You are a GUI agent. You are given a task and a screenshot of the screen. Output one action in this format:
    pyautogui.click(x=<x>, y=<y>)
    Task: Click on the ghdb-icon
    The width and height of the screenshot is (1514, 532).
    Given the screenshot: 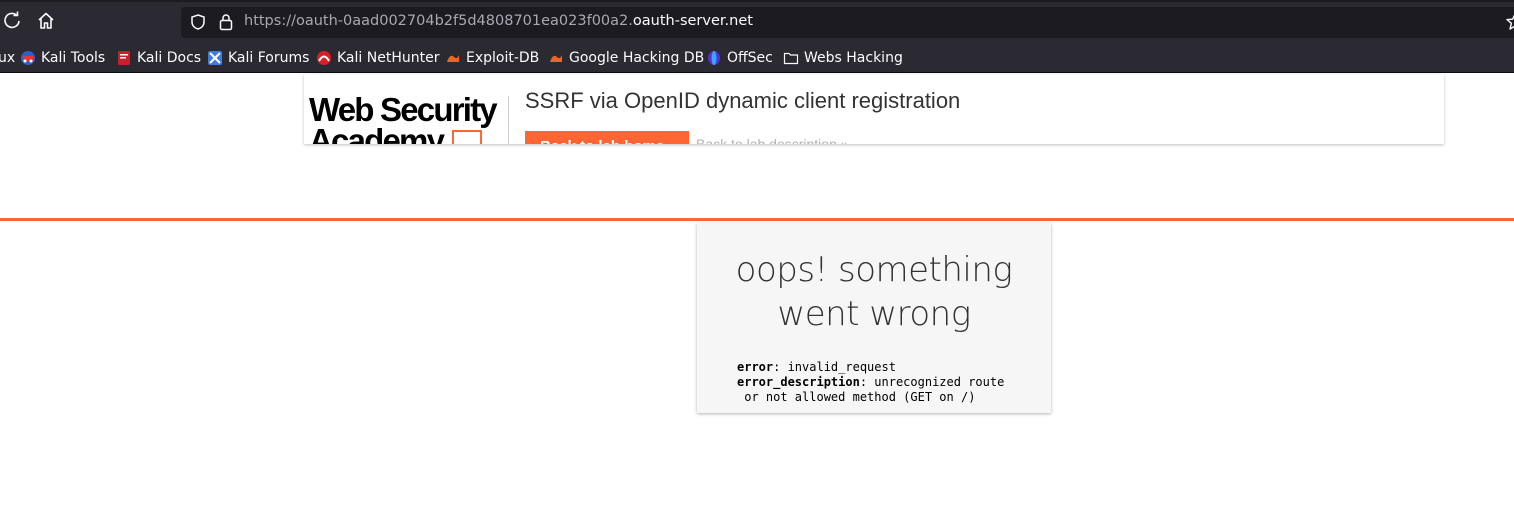 What is the action you would take?
    pyautogui.click(x=556, y=58)
    